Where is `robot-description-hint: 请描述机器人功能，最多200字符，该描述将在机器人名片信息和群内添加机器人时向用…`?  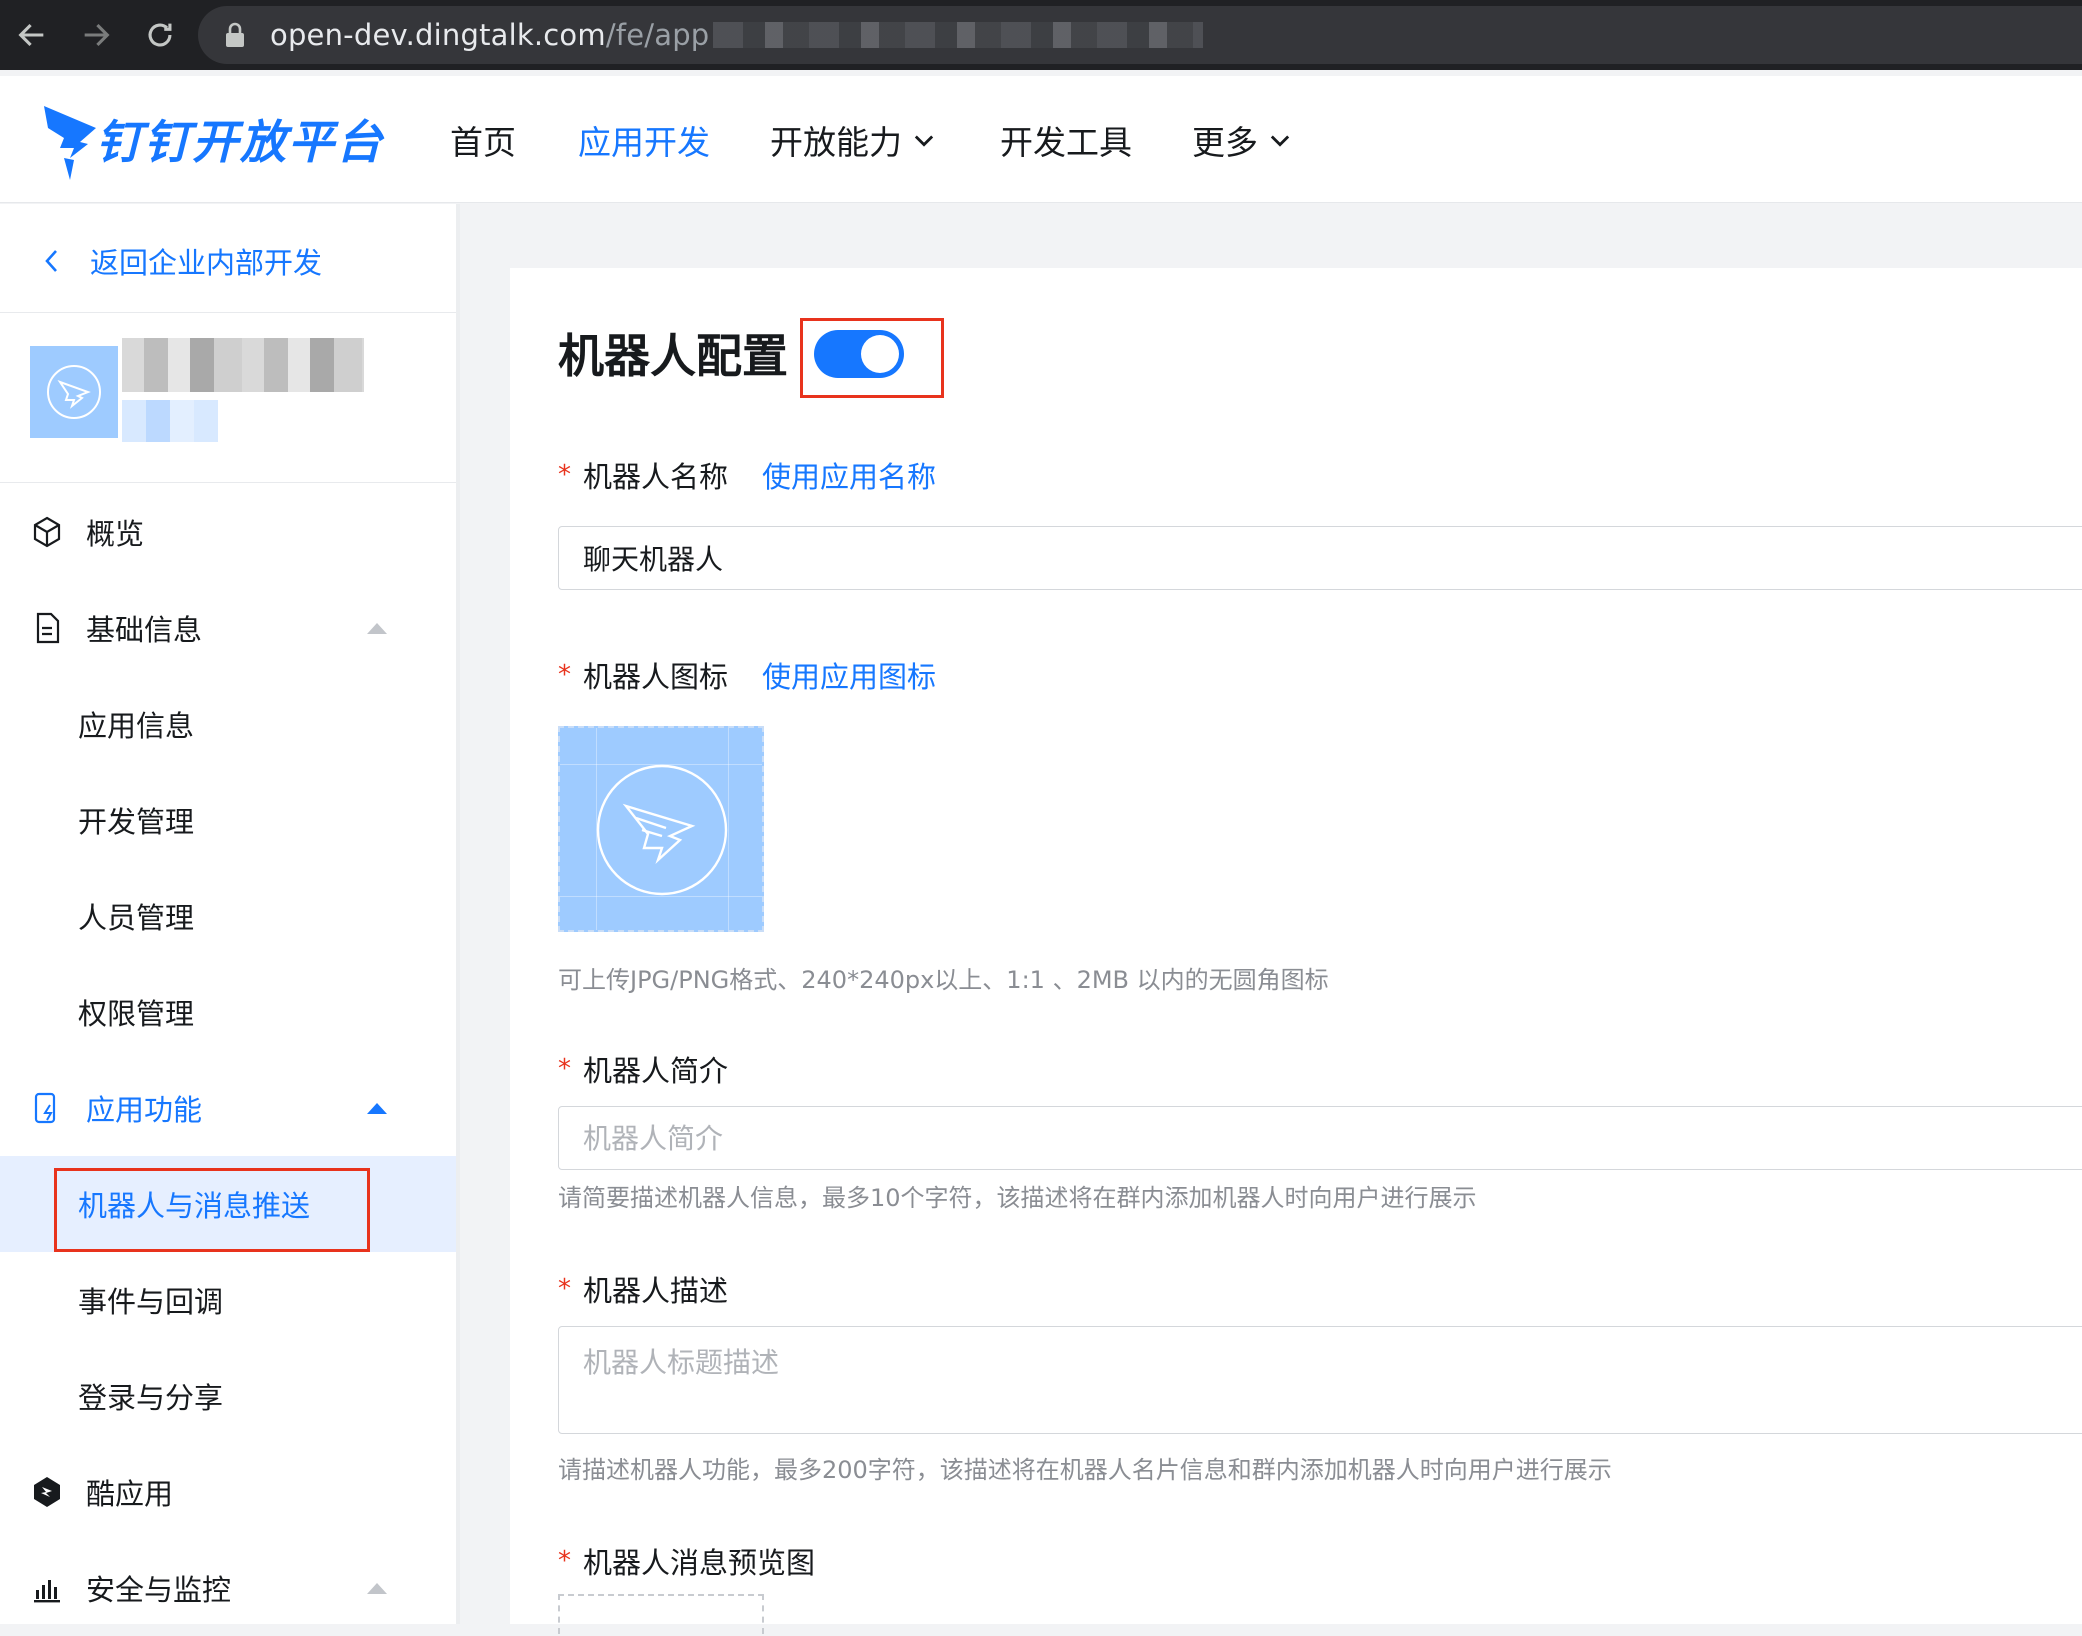 robot-description-hint: 请描述机器人功能，最多200字符，该描述将在机器人名片信息和群内添加机器人时向用… is located at coordinates (1085, 1470).